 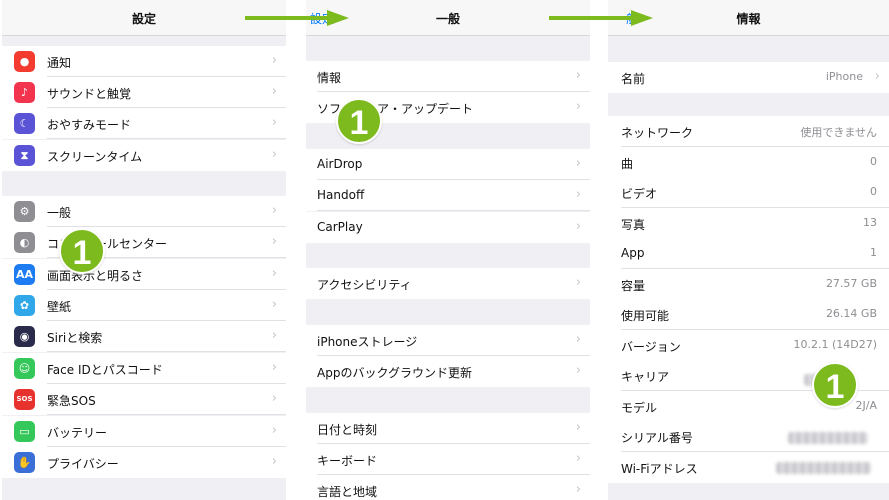 What do you see at coordinates (59, 213) in the screenshot?
I see `row-label: 一般` at bounding box center [59, 213].